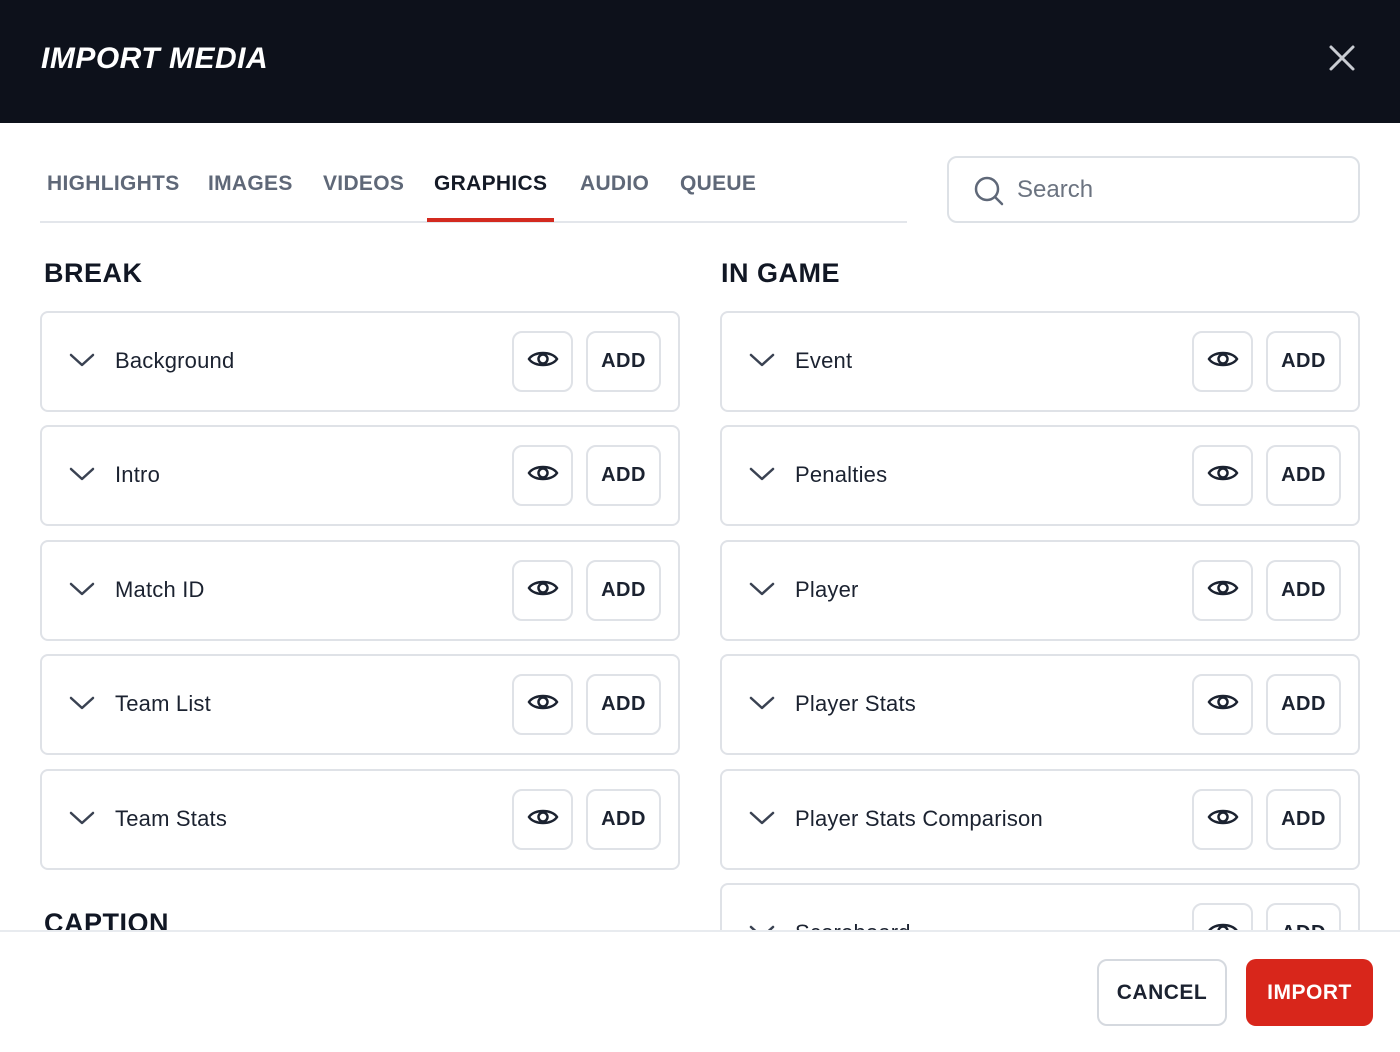 This screenshot has width=1400, height=1052. I want to click on graphic-row: Match ID ADD, so click(360, 590).